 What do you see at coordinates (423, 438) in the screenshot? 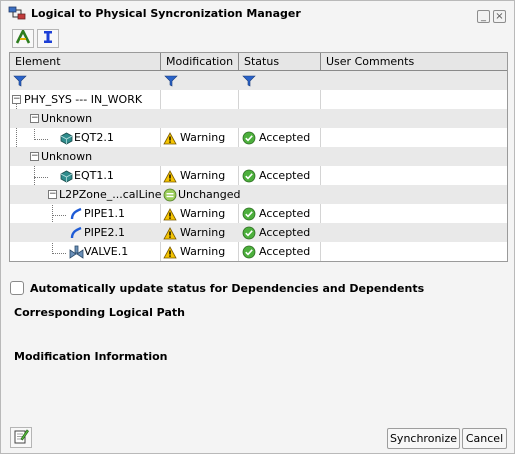
I see `synchronize-button: Synchronize` at bounding box center [423, 438].